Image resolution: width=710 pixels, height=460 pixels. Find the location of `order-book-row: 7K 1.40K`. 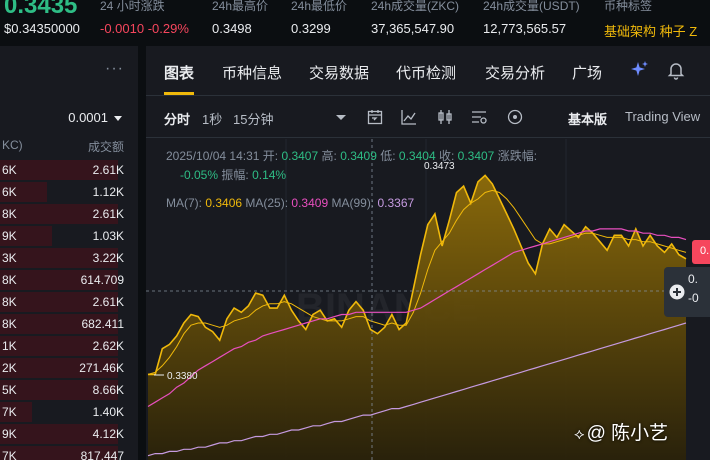

order-book-row: 7K 1.40K is located at coordinates (69, 413).